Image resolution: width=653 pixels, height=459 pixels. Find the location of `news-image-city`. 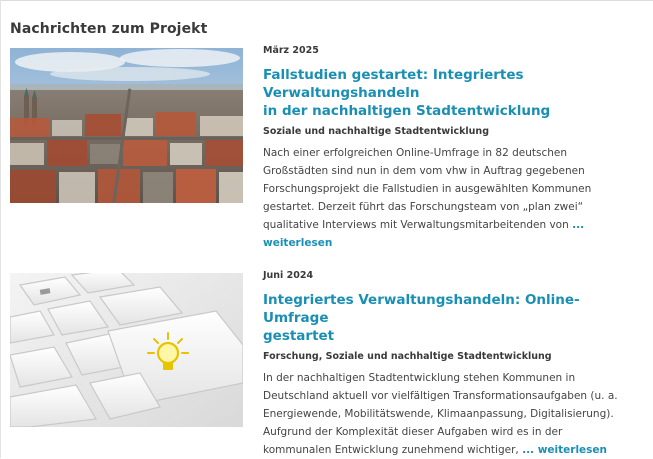

news-image-city is located at coordinates (126, 125).